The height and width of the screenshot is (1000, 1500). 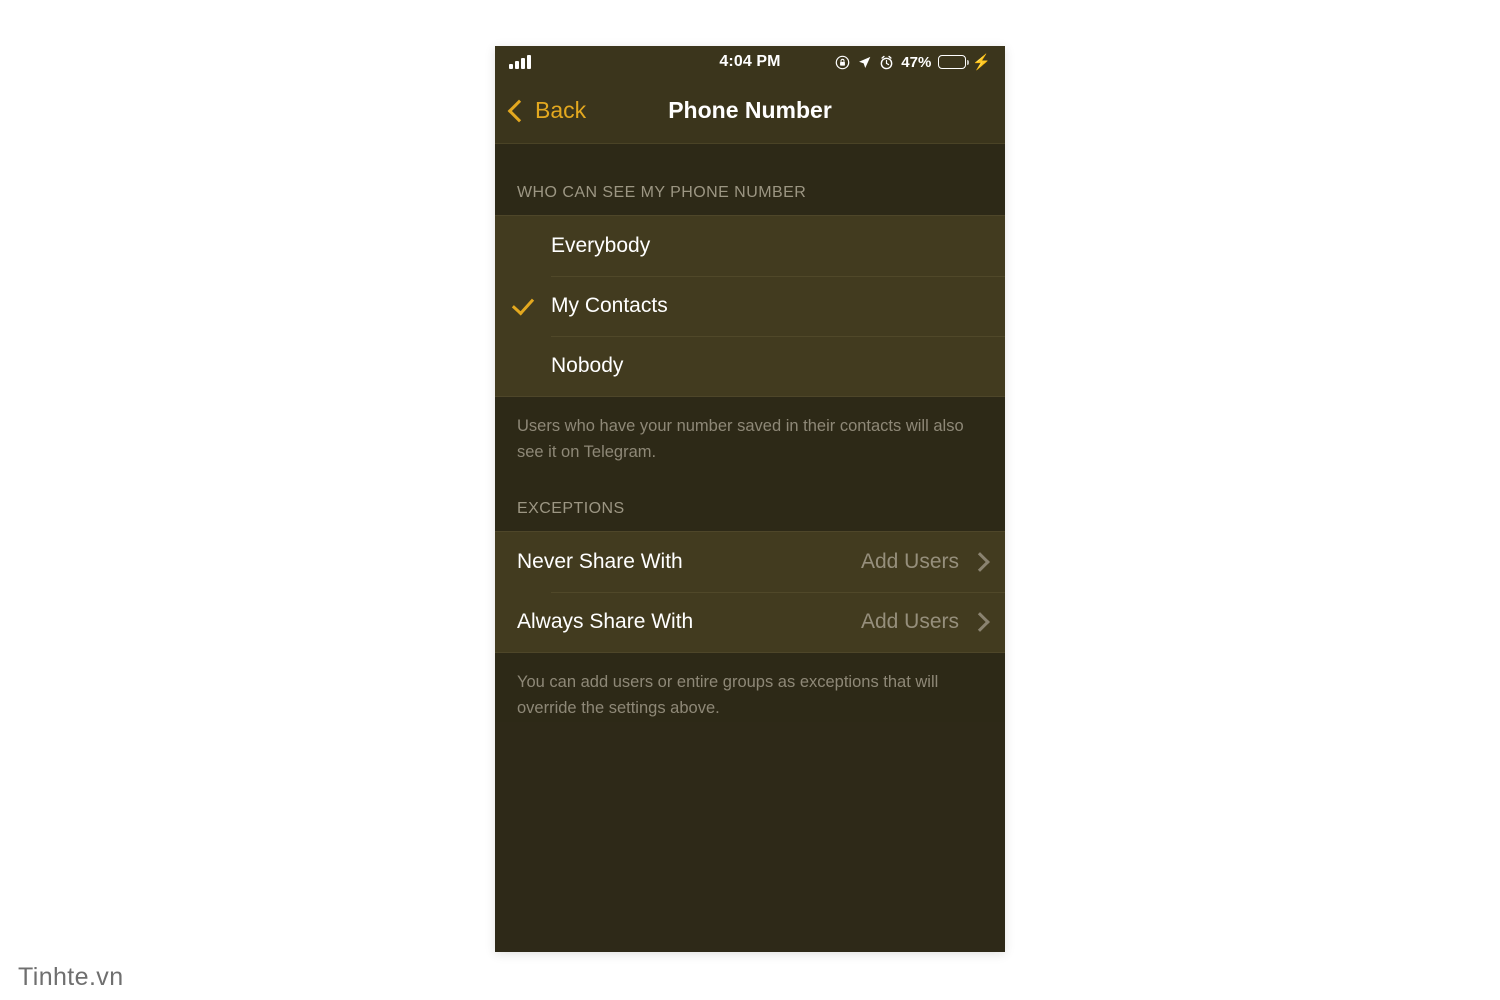 I want to click on exception-row-always-share: Always Share With Add Users, so click(x=750, y=621).